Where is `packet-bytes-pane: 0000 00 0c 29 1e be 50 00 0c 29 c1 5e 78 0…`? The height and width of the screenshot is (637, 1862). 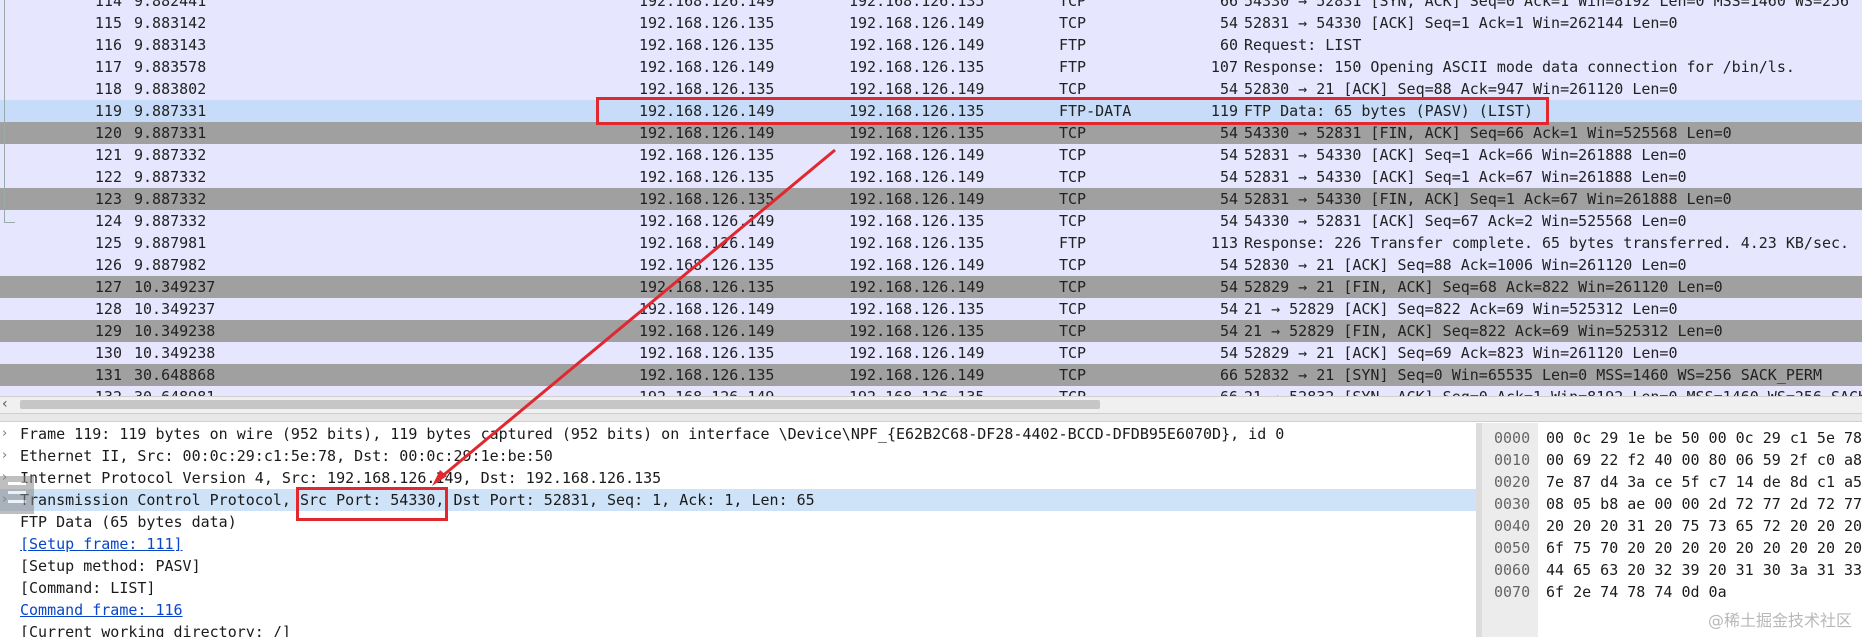 packet-bytes-pane: 0000 00 0c 29 1e be 50 00 0c 29 c1 5e 78 0… is located at coordinates (1672, 530).